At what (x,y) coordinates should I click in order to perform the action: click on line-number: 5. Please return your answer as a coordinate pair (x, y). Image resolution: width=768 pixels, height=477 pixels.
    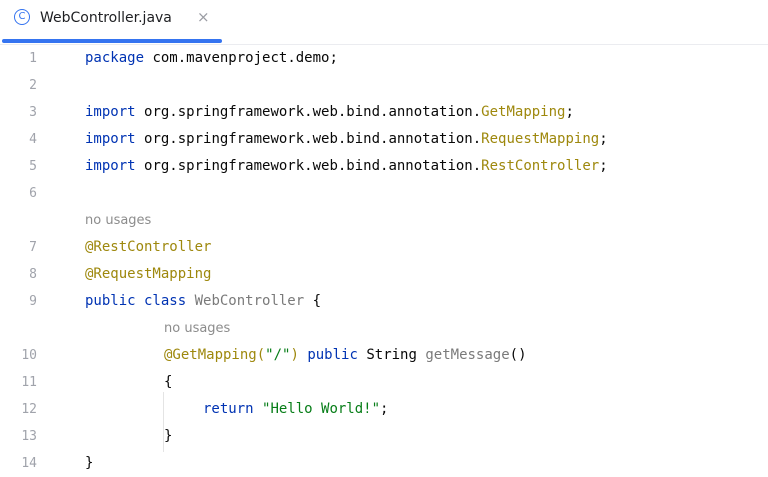
    Looking at the image, I should click on (33, 166).